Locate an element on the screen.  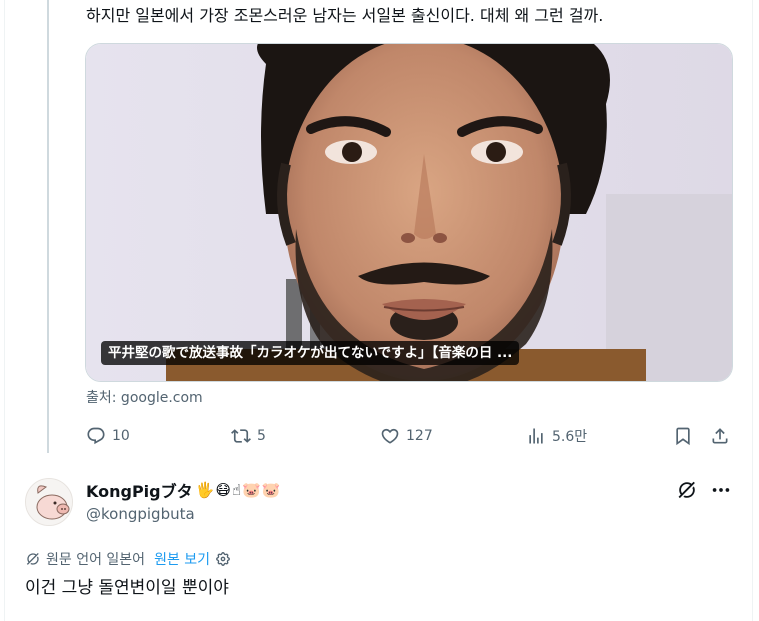
pig-avatar-image is located at coordinates (49, 502).